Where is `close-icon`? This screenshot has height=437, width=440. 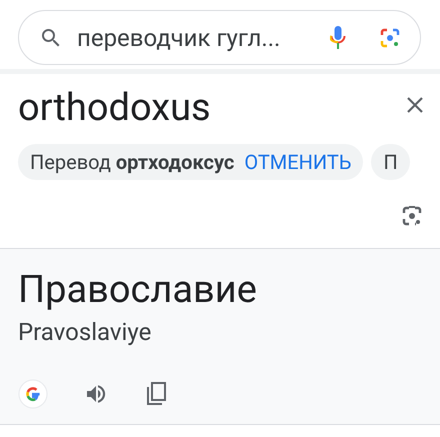 close-icon is located at coordinates (415, 105).